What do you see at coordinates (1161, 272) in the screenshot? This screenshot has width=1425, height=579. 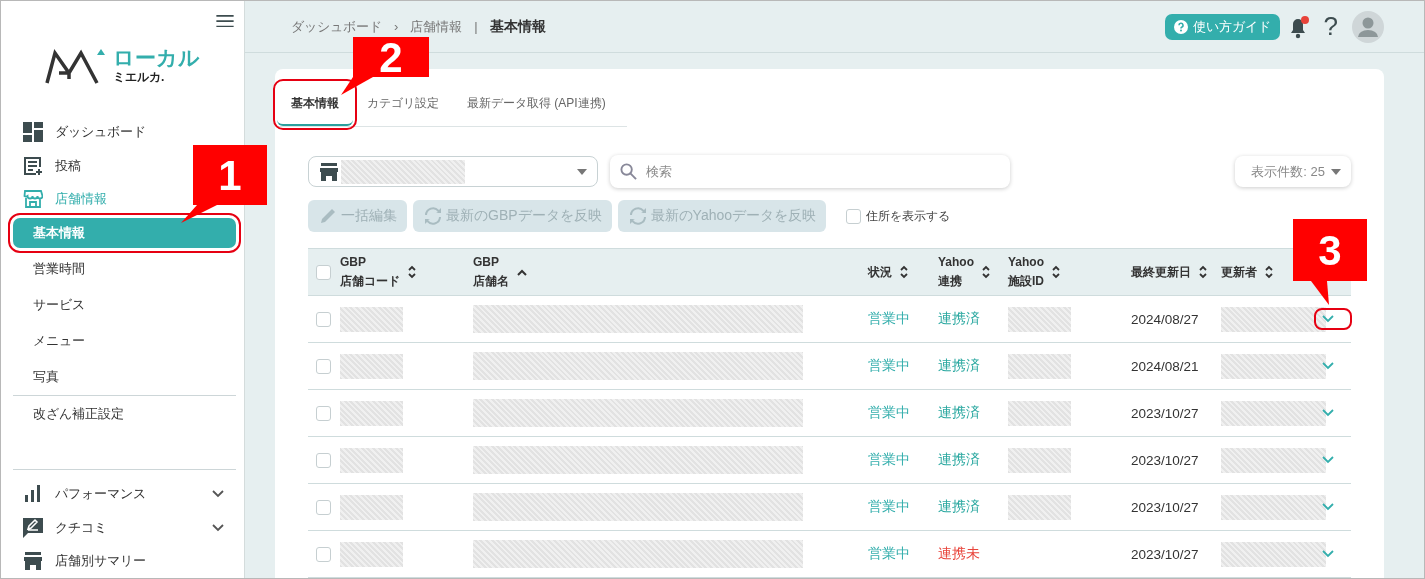 I see `column-header: 最終更新日` at bounding box center [1161, 272].